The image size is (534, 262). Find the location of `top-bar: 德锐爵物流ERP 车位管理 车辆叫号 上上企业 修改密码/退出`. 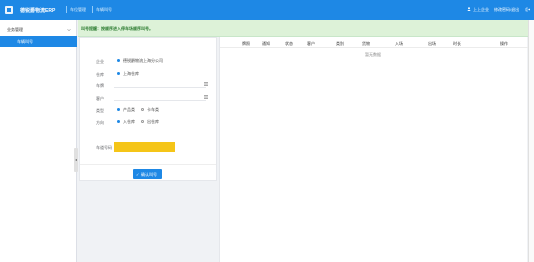

top-bar: 德锐爵物流ERP 车位管理 车辆叫号 上上企业 修改密码/退出 is located at coordinates (267, 10).